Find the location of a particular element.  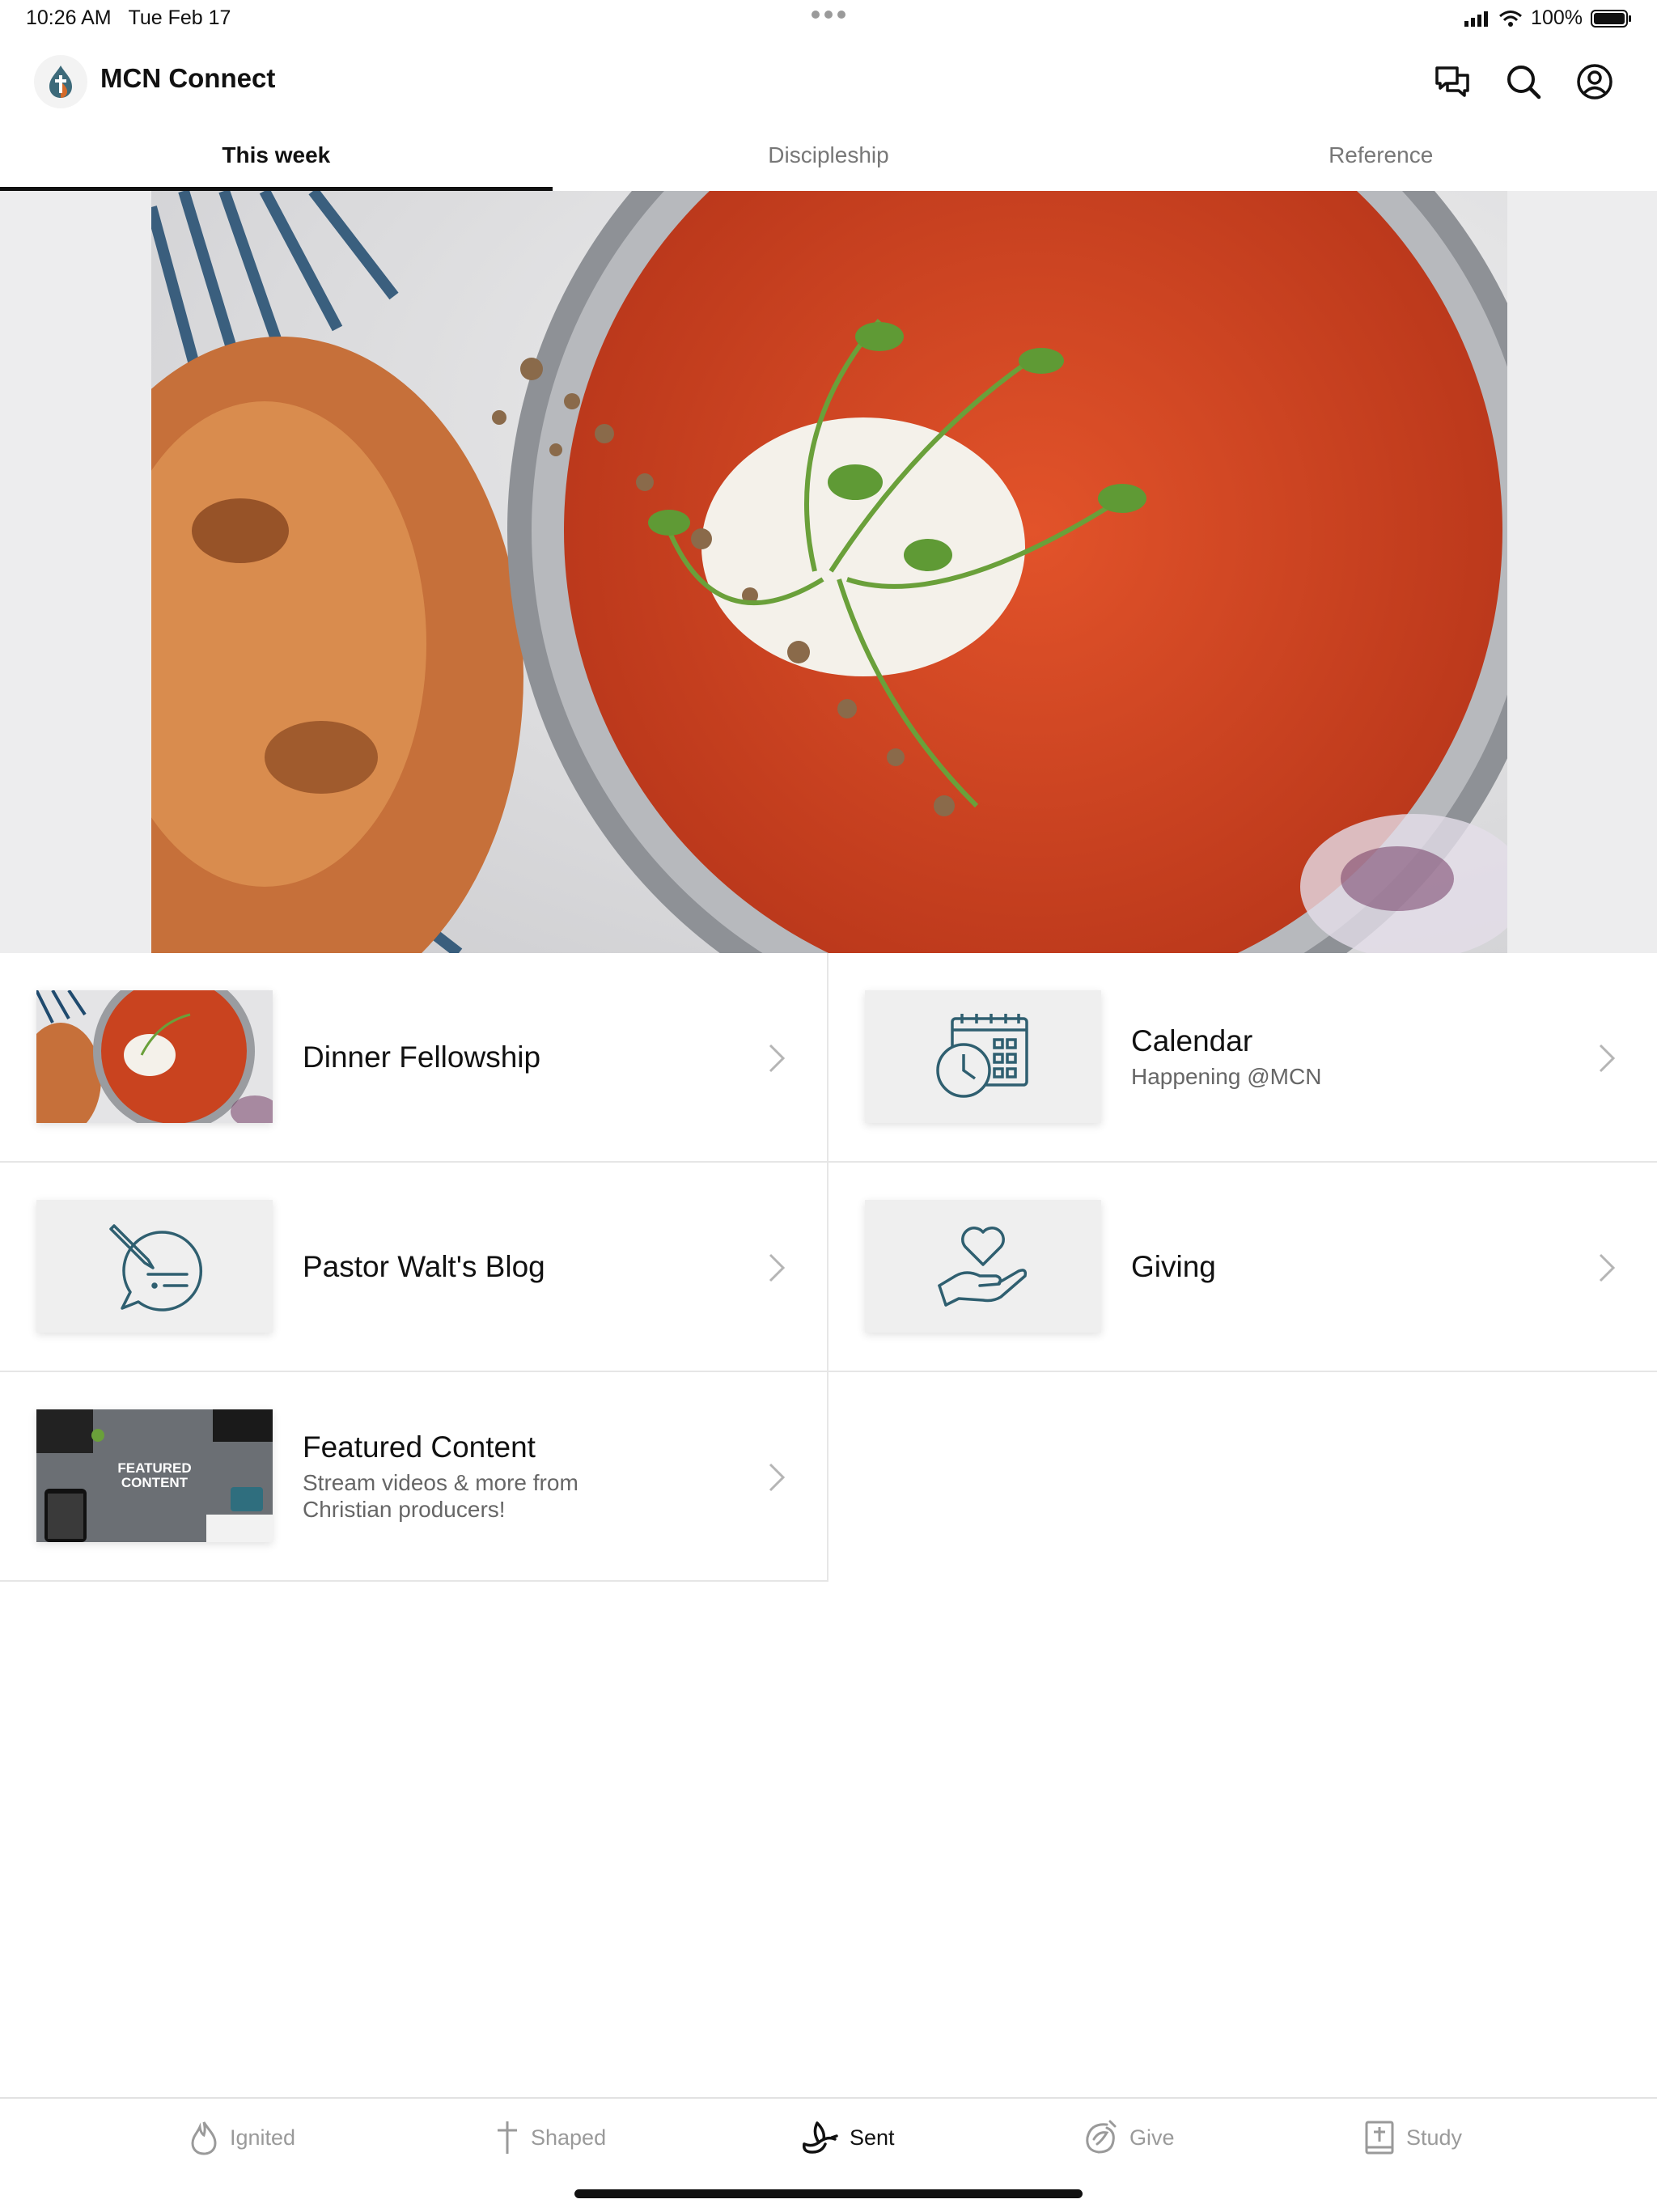

status-time: 10:26 AM Tue Feb 17 is located at coordinates (128, 18).